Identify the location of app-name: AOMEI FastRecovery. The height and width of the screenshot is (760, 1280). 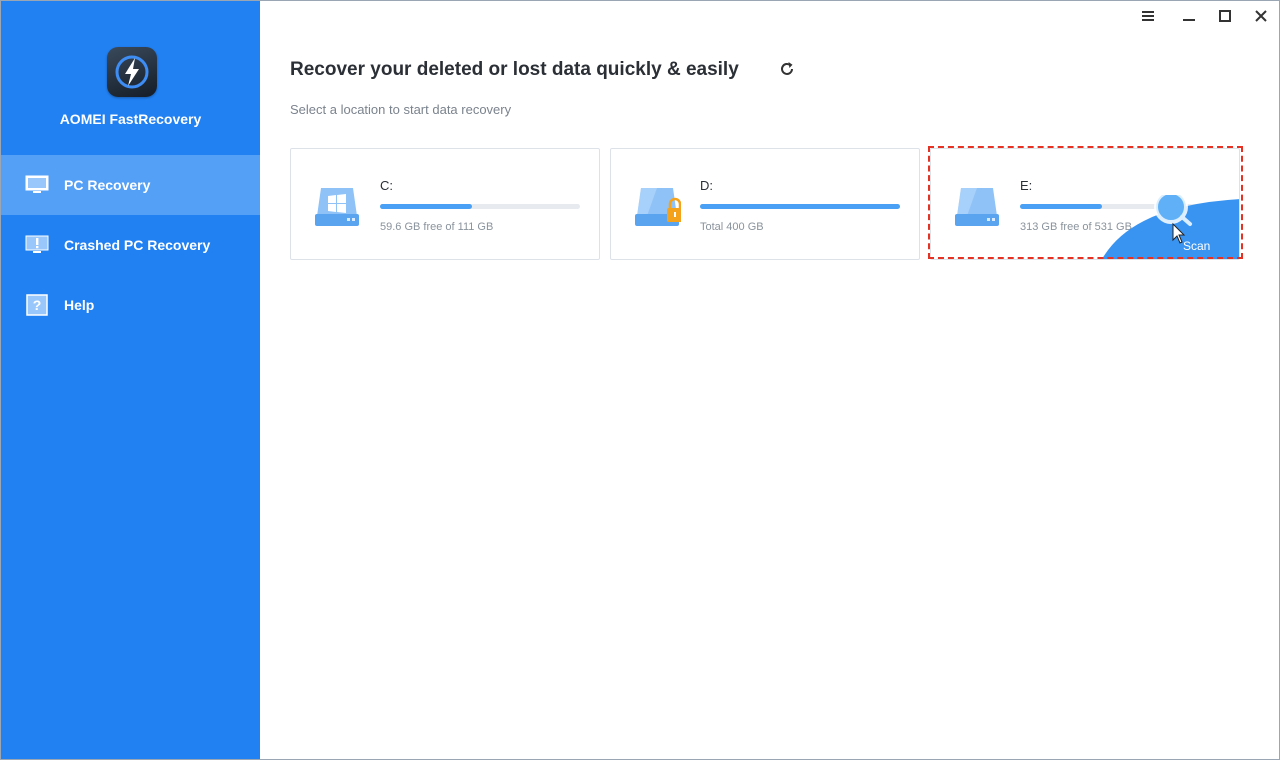
(130, 119).